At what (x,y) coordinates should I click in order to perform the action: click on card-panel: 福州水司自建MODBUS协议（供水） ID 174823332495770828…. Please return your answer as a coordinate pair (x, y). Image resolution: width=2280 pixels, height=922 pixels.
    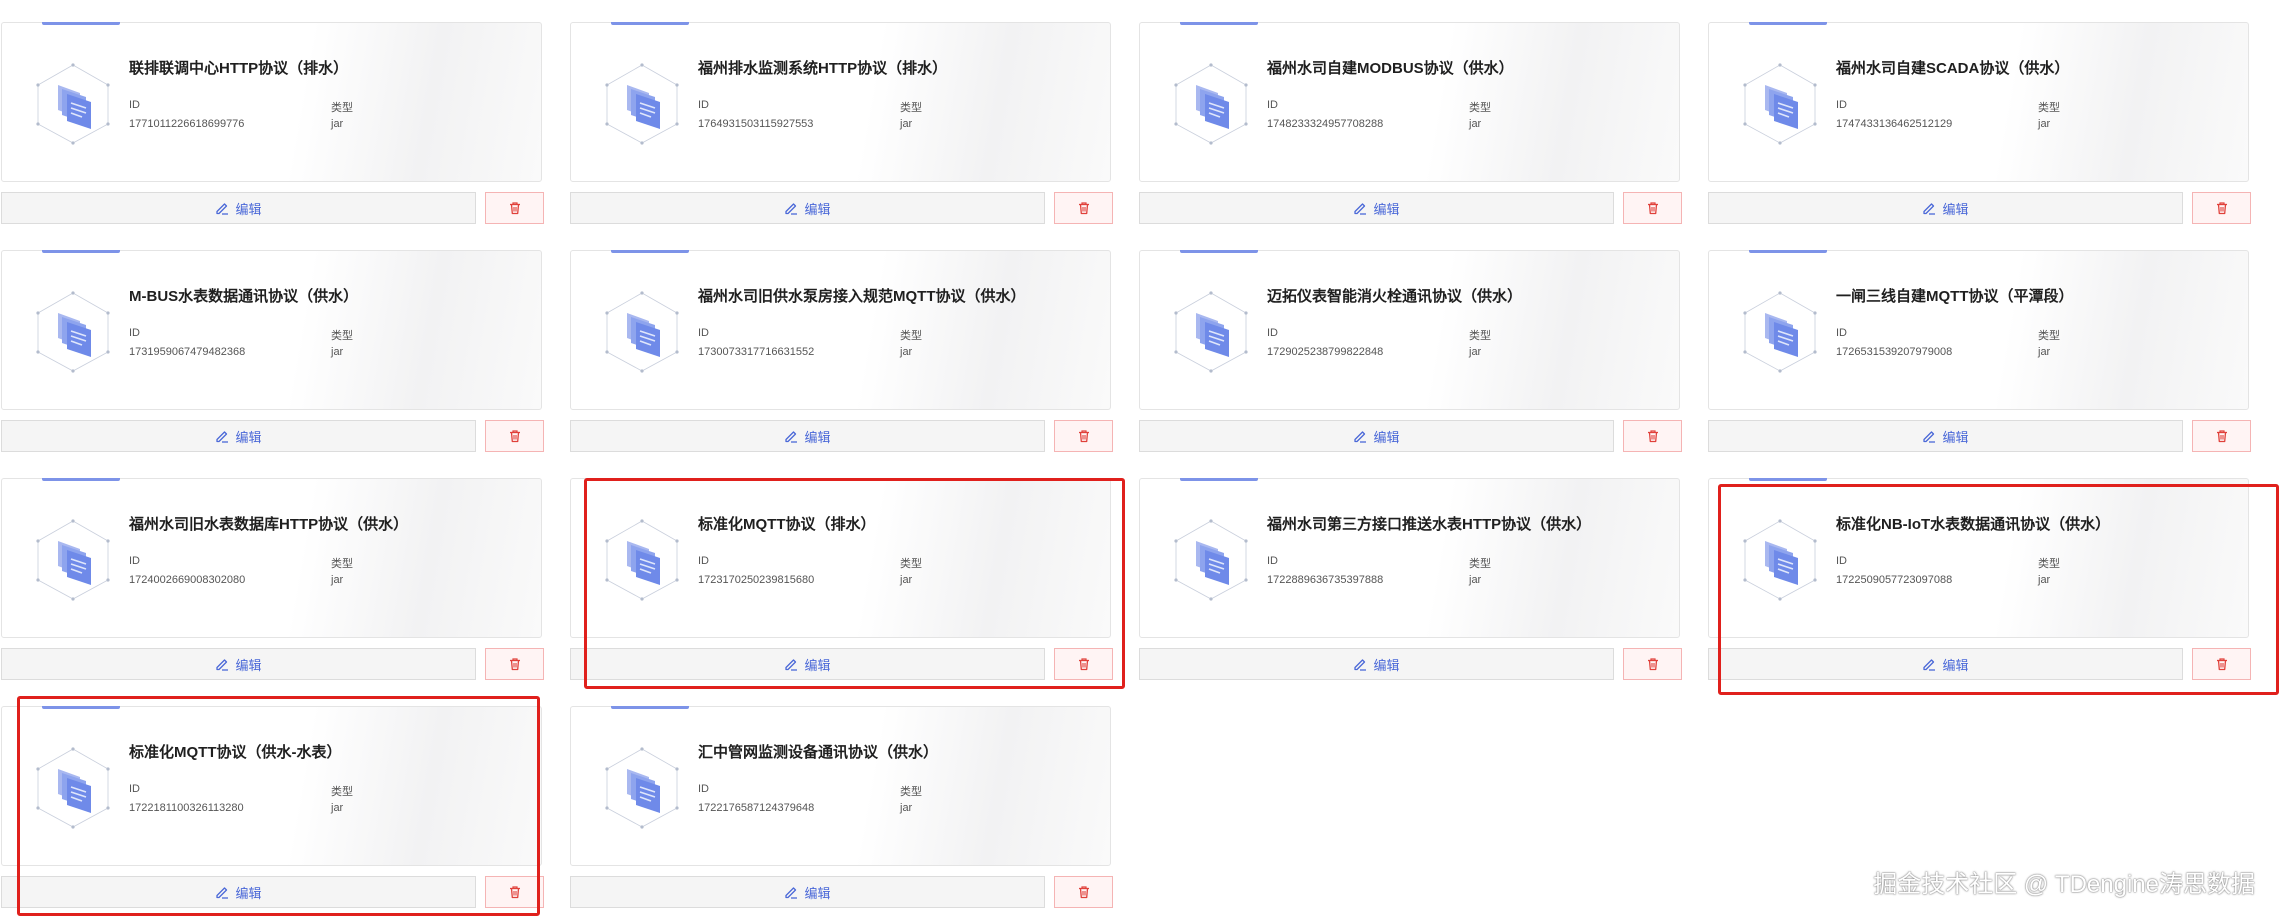
    Looking at the image, I should click on (1409, 102).